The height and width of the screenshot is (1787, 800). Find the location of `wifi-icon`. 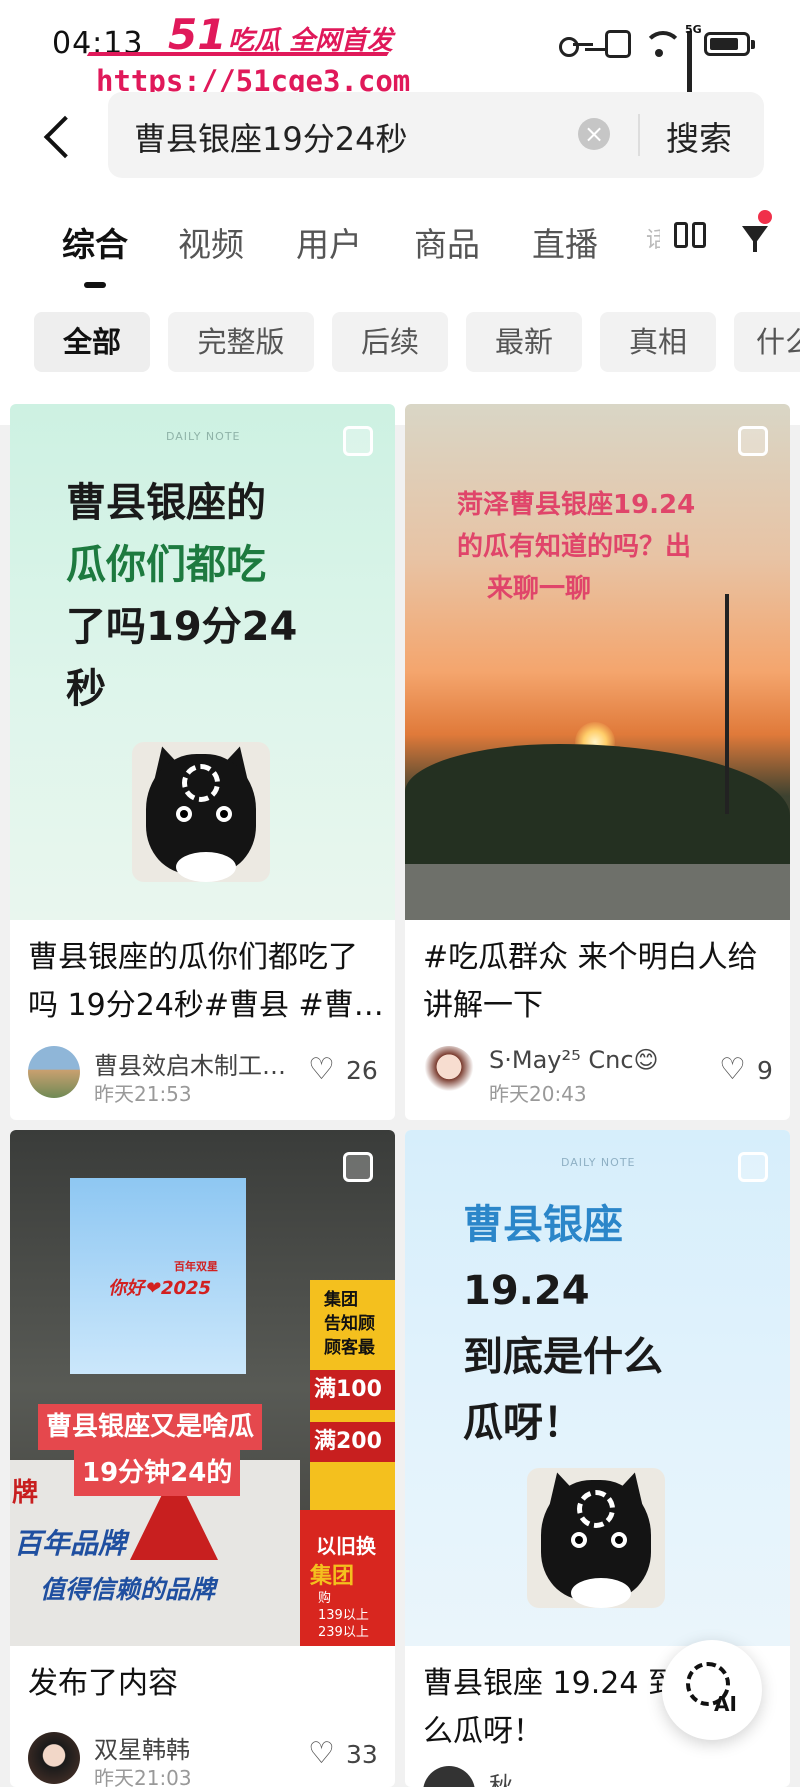

wifi-icon is located at coordinates (663, 44).